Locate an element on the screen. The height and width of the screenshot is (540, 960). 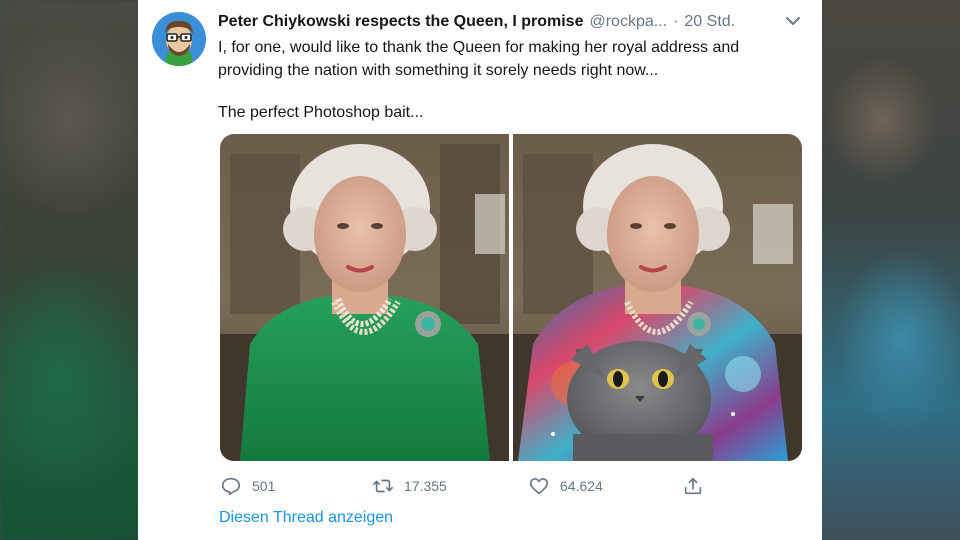
retweet-button: 17.355 is located at coordinates (409, 486).